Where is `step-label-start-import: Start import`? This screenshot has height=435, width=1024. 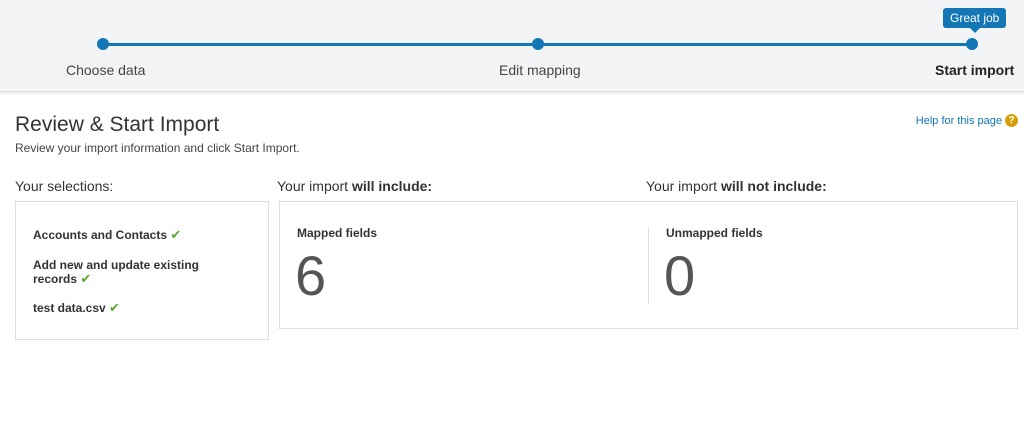
step-label-start-import: Start import is located at coordinates (975, 70).